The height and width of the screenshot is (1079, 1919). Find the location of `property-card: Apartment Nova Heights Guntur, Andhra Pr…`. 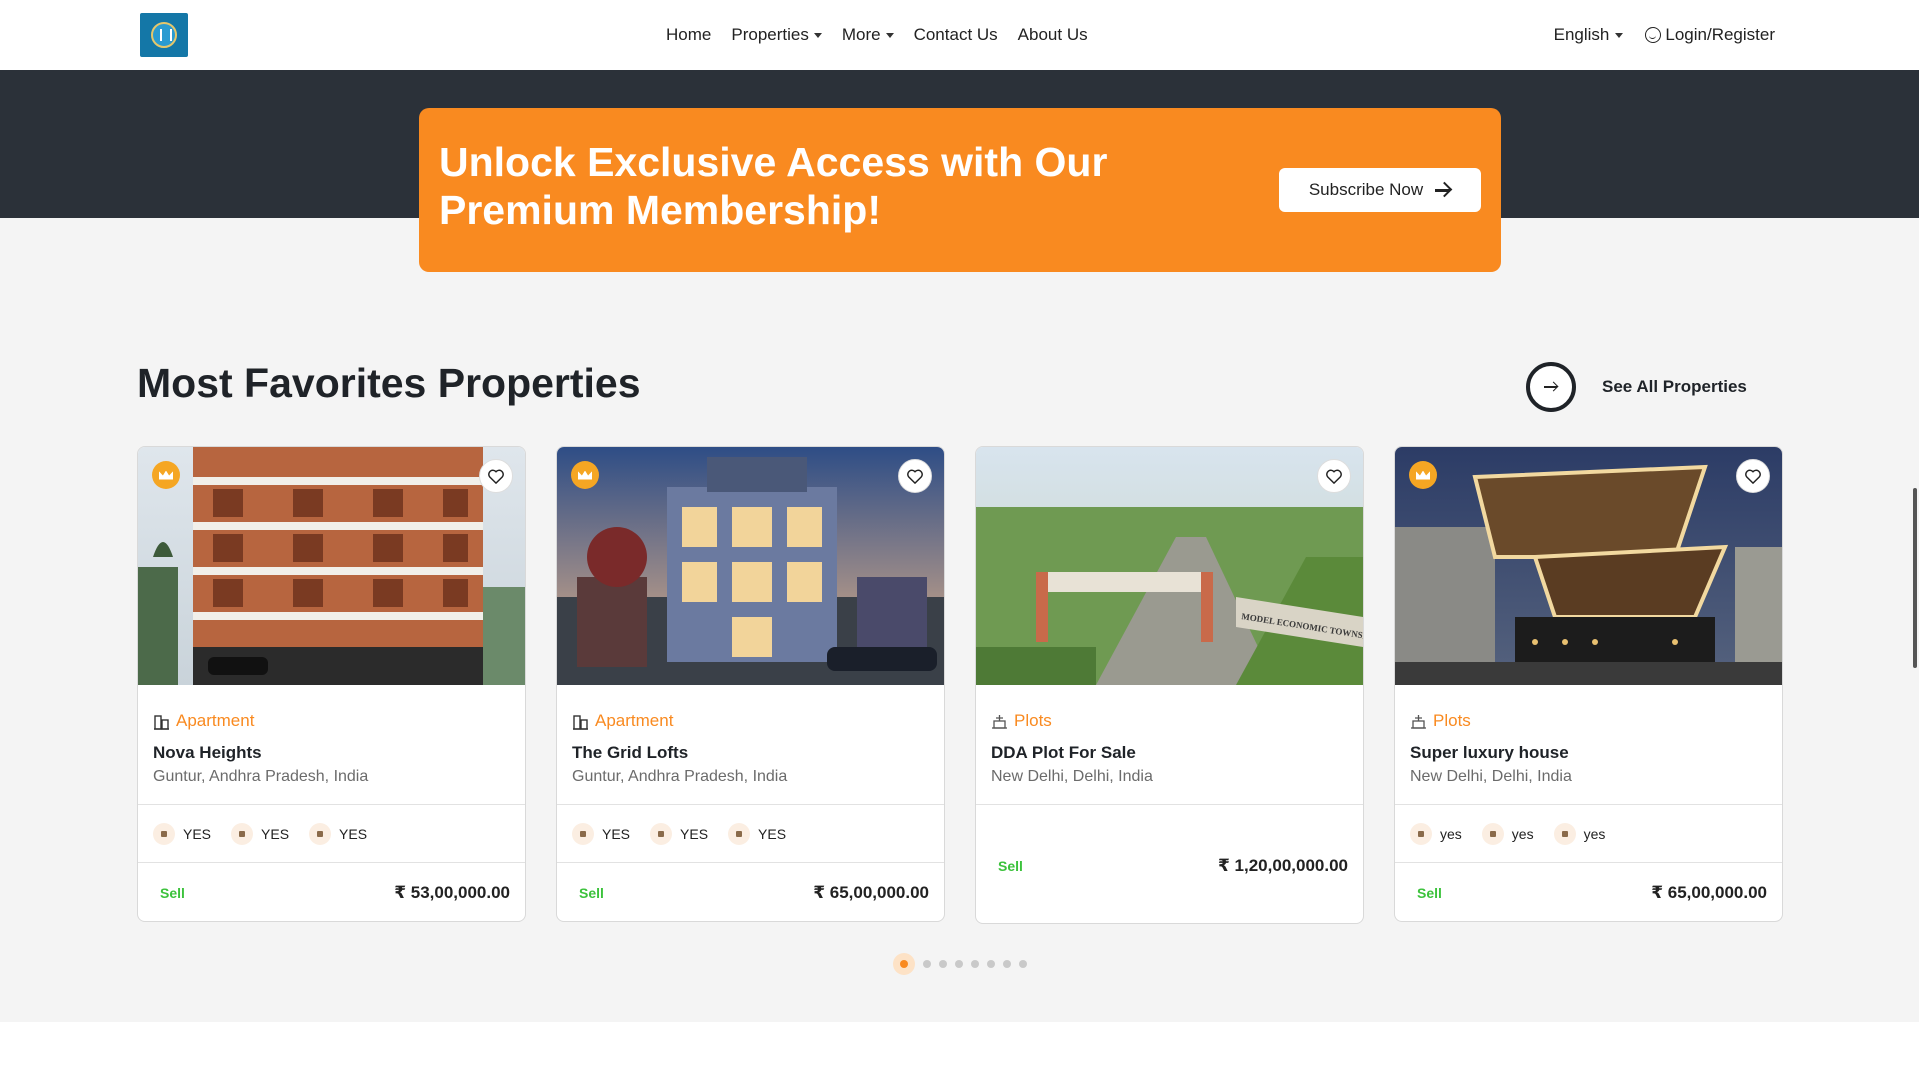

property-card: Apartment Nova Heights Guntur, Andhra Pr… is located at coordinates (331, 684).